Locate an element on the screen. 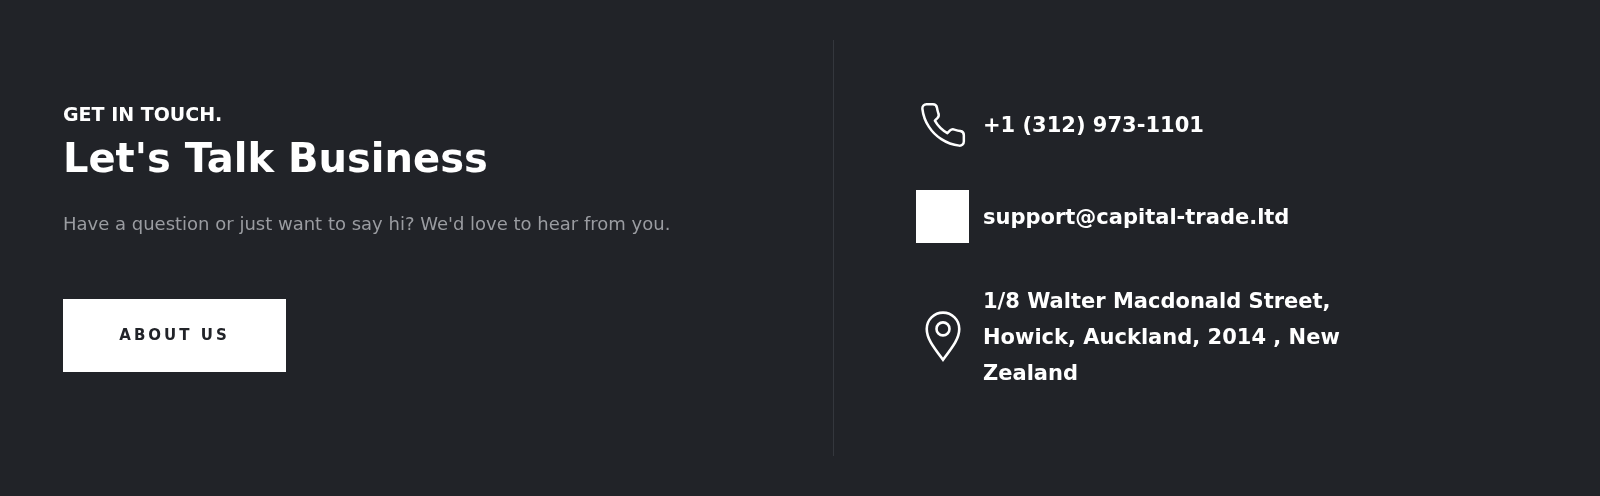 The image size is (1600, 496). intro-paragraph: Have a question or just want to say hi? We'd love to hear from you. is located at coordinates (367, 223).